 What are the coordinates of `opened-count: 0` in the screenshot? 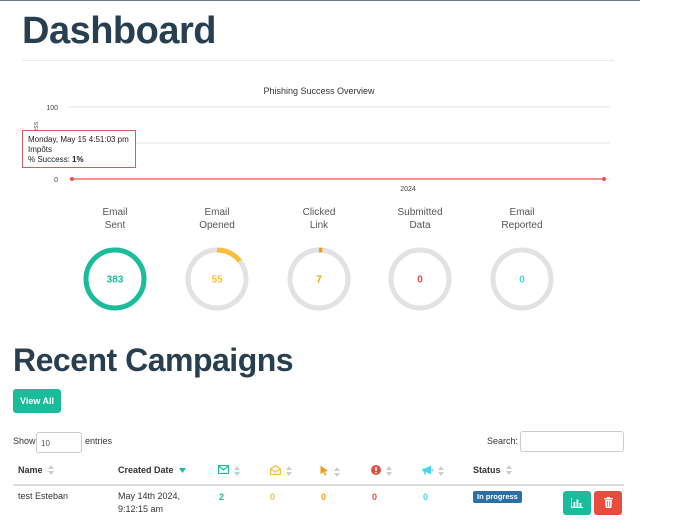 It's located at (273, 497).